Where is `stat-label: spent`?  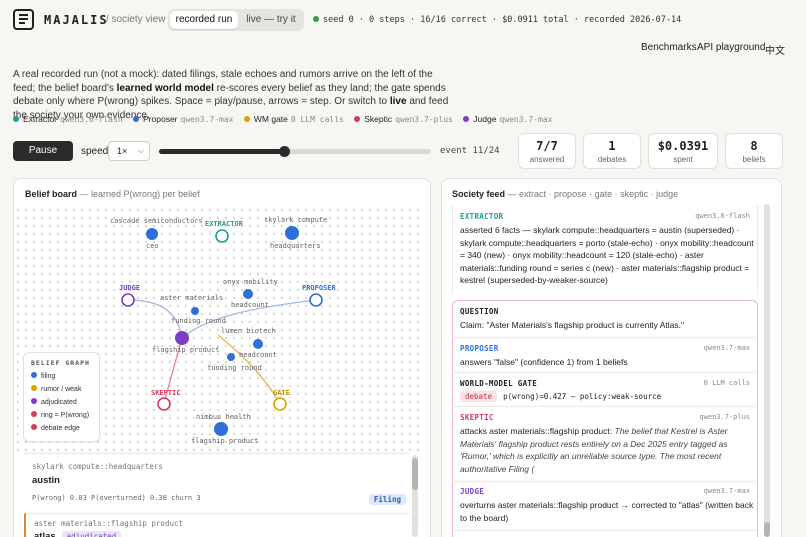
stat-label: spent is located at coordinates (683, 159).